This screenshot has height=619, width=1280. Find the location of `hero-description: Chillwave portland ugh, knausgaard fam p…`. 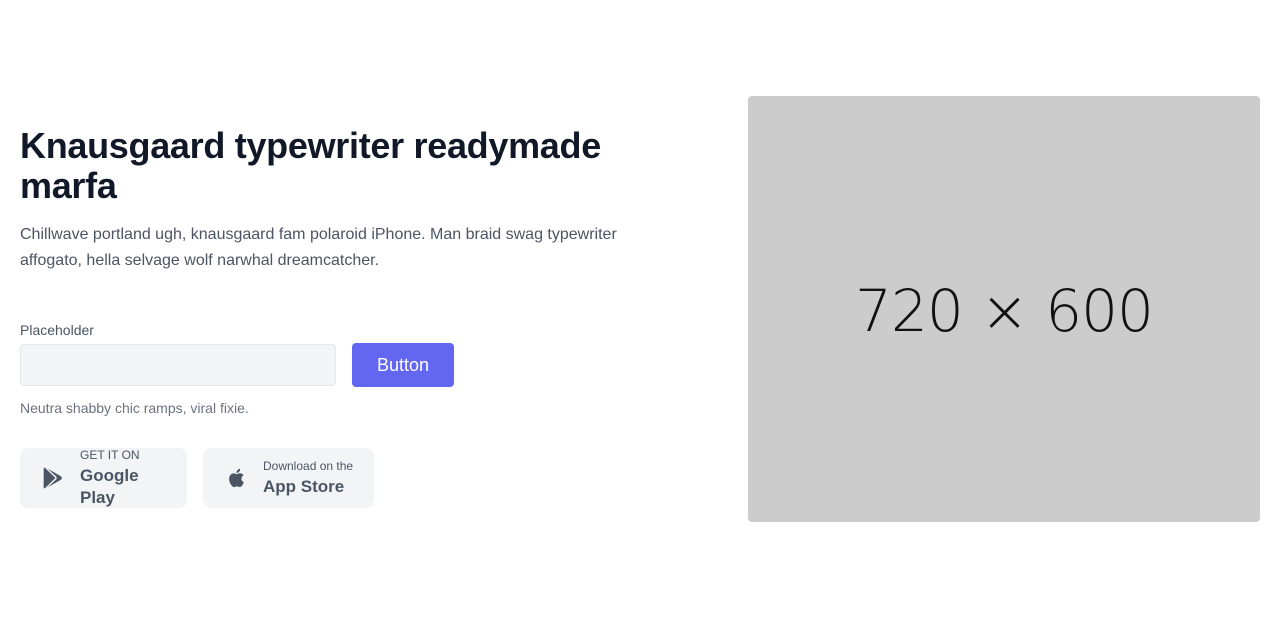

hero-description: Chillwave portland ugh, knausgaard fam p… is located at coordinates (318, 247).